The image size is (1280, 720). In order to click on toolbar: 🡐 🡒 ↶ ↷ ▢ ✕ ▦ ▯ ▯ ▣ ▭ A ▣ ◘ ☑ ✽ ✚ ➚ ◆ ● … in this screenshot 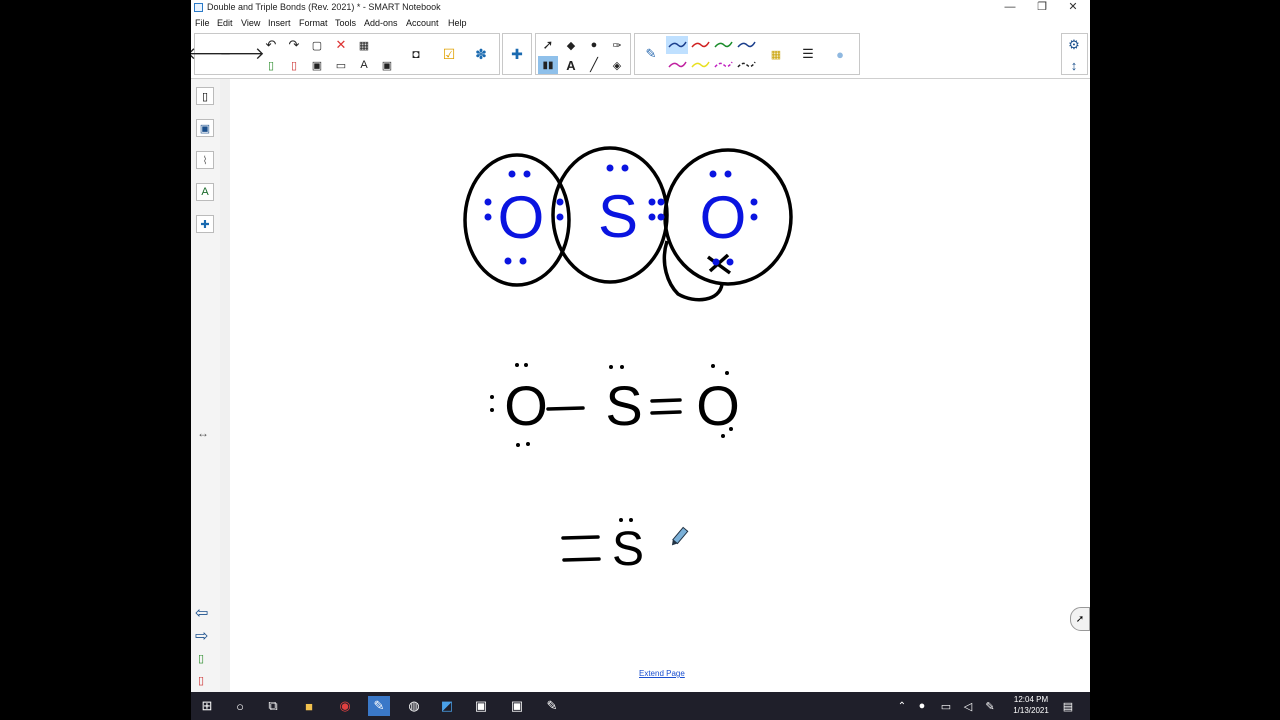, I will do `click(640, 54)`.